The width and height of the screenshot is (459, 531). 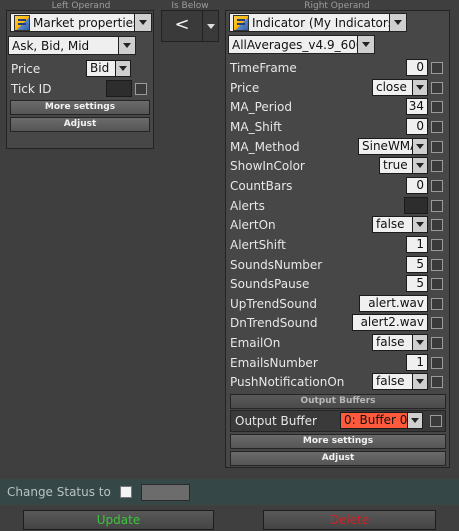 I want to click on indicator-icon, so click(x=241, y=22).